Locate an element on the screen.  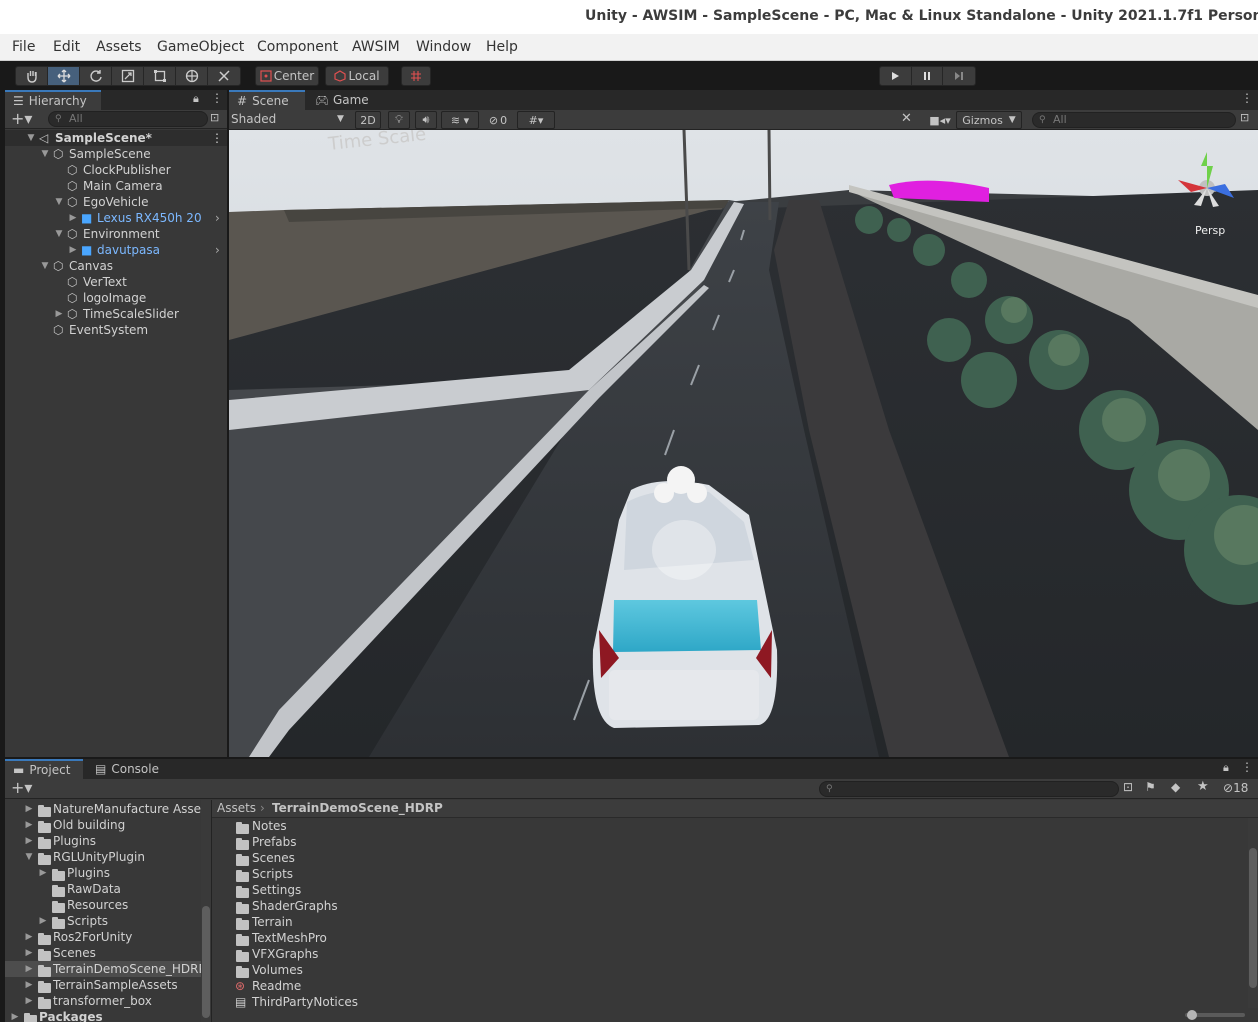
star-icon: ★ is located at coordinates (1203, 786).